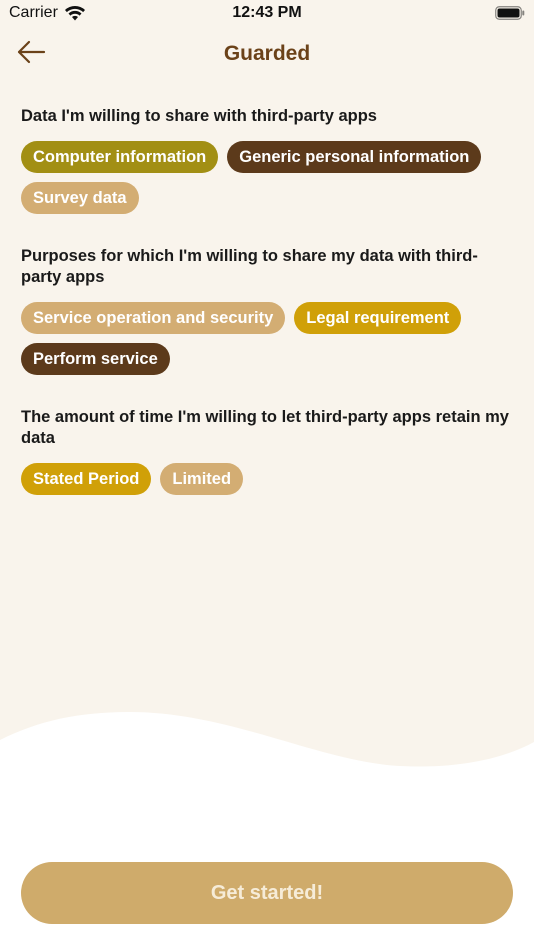 The height and width of the screenshot is (950, 534). I want to click on status-time: 12:43 PM, so click(267, 12).